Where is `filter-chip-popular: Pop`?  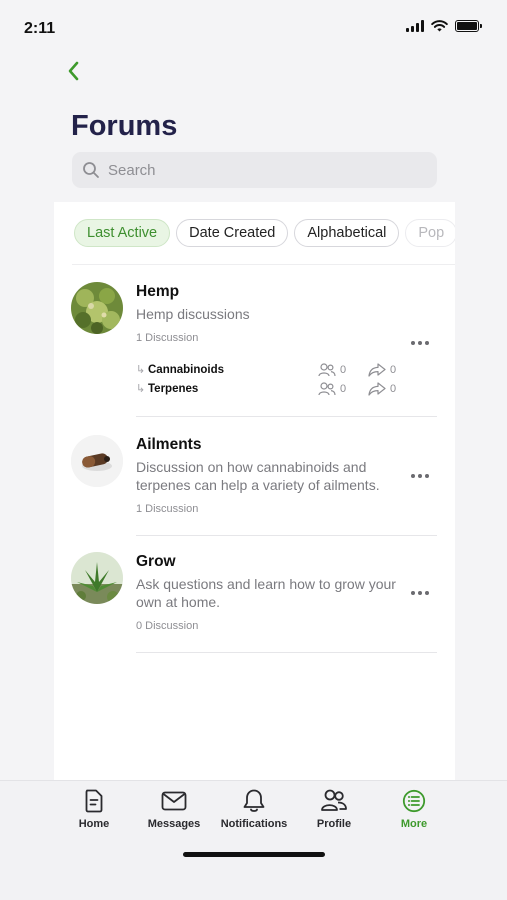
filter-chip-popular: Pop is located at coordinates (430, 233).